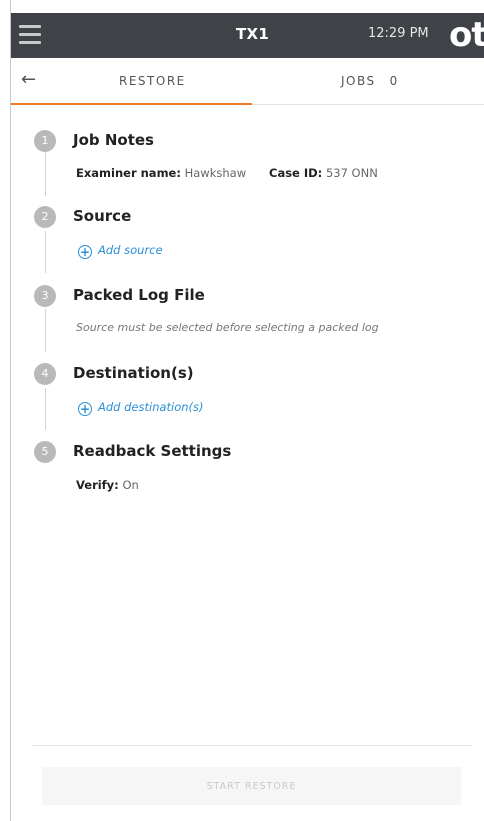 The width and height of the screenshot is (484, 821). I want to click on add-destination-label: Add destination(s), so click(151, 407).